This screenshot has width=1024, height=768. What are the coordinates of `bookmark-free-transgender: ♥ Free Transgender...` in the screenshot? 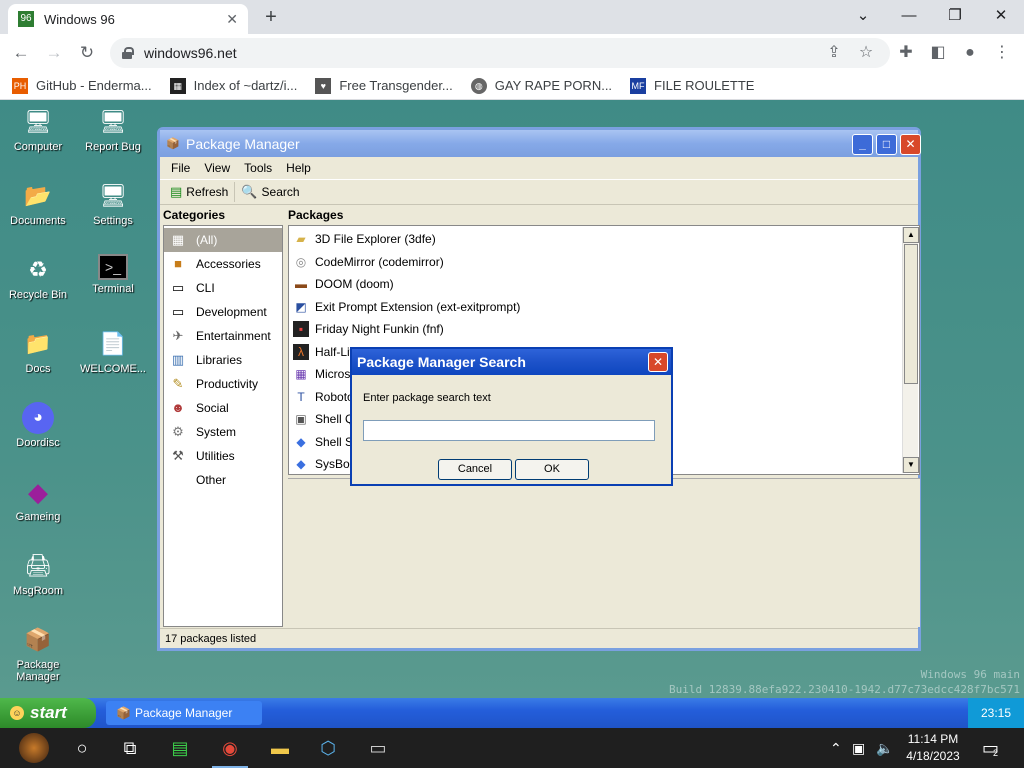 It's located at (384, 85).